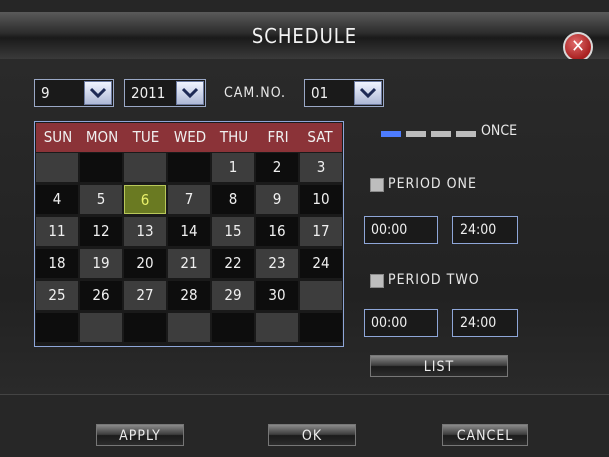  Describe the element at coordinates (45, 93) in the screenshot. I see `month-value: 9` at that location.